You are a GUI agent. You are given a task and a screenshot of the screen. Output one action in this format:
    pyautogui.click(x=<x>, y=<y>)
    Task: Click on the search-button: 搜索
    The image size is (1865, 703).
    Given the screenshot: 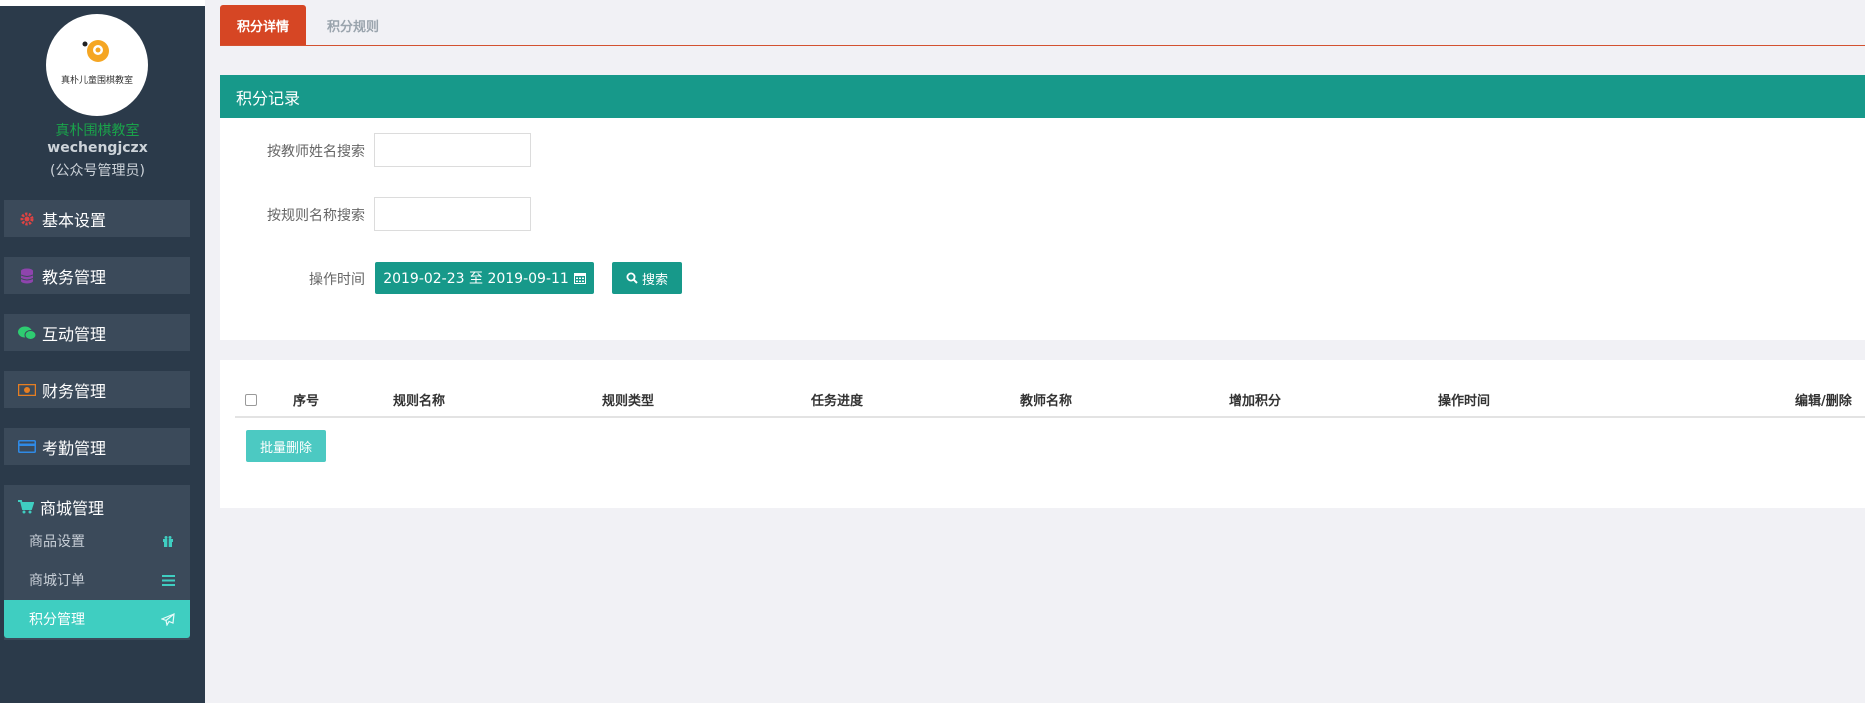 What is the action you would take?
    pyautogui.click(x=647, y=278)
    